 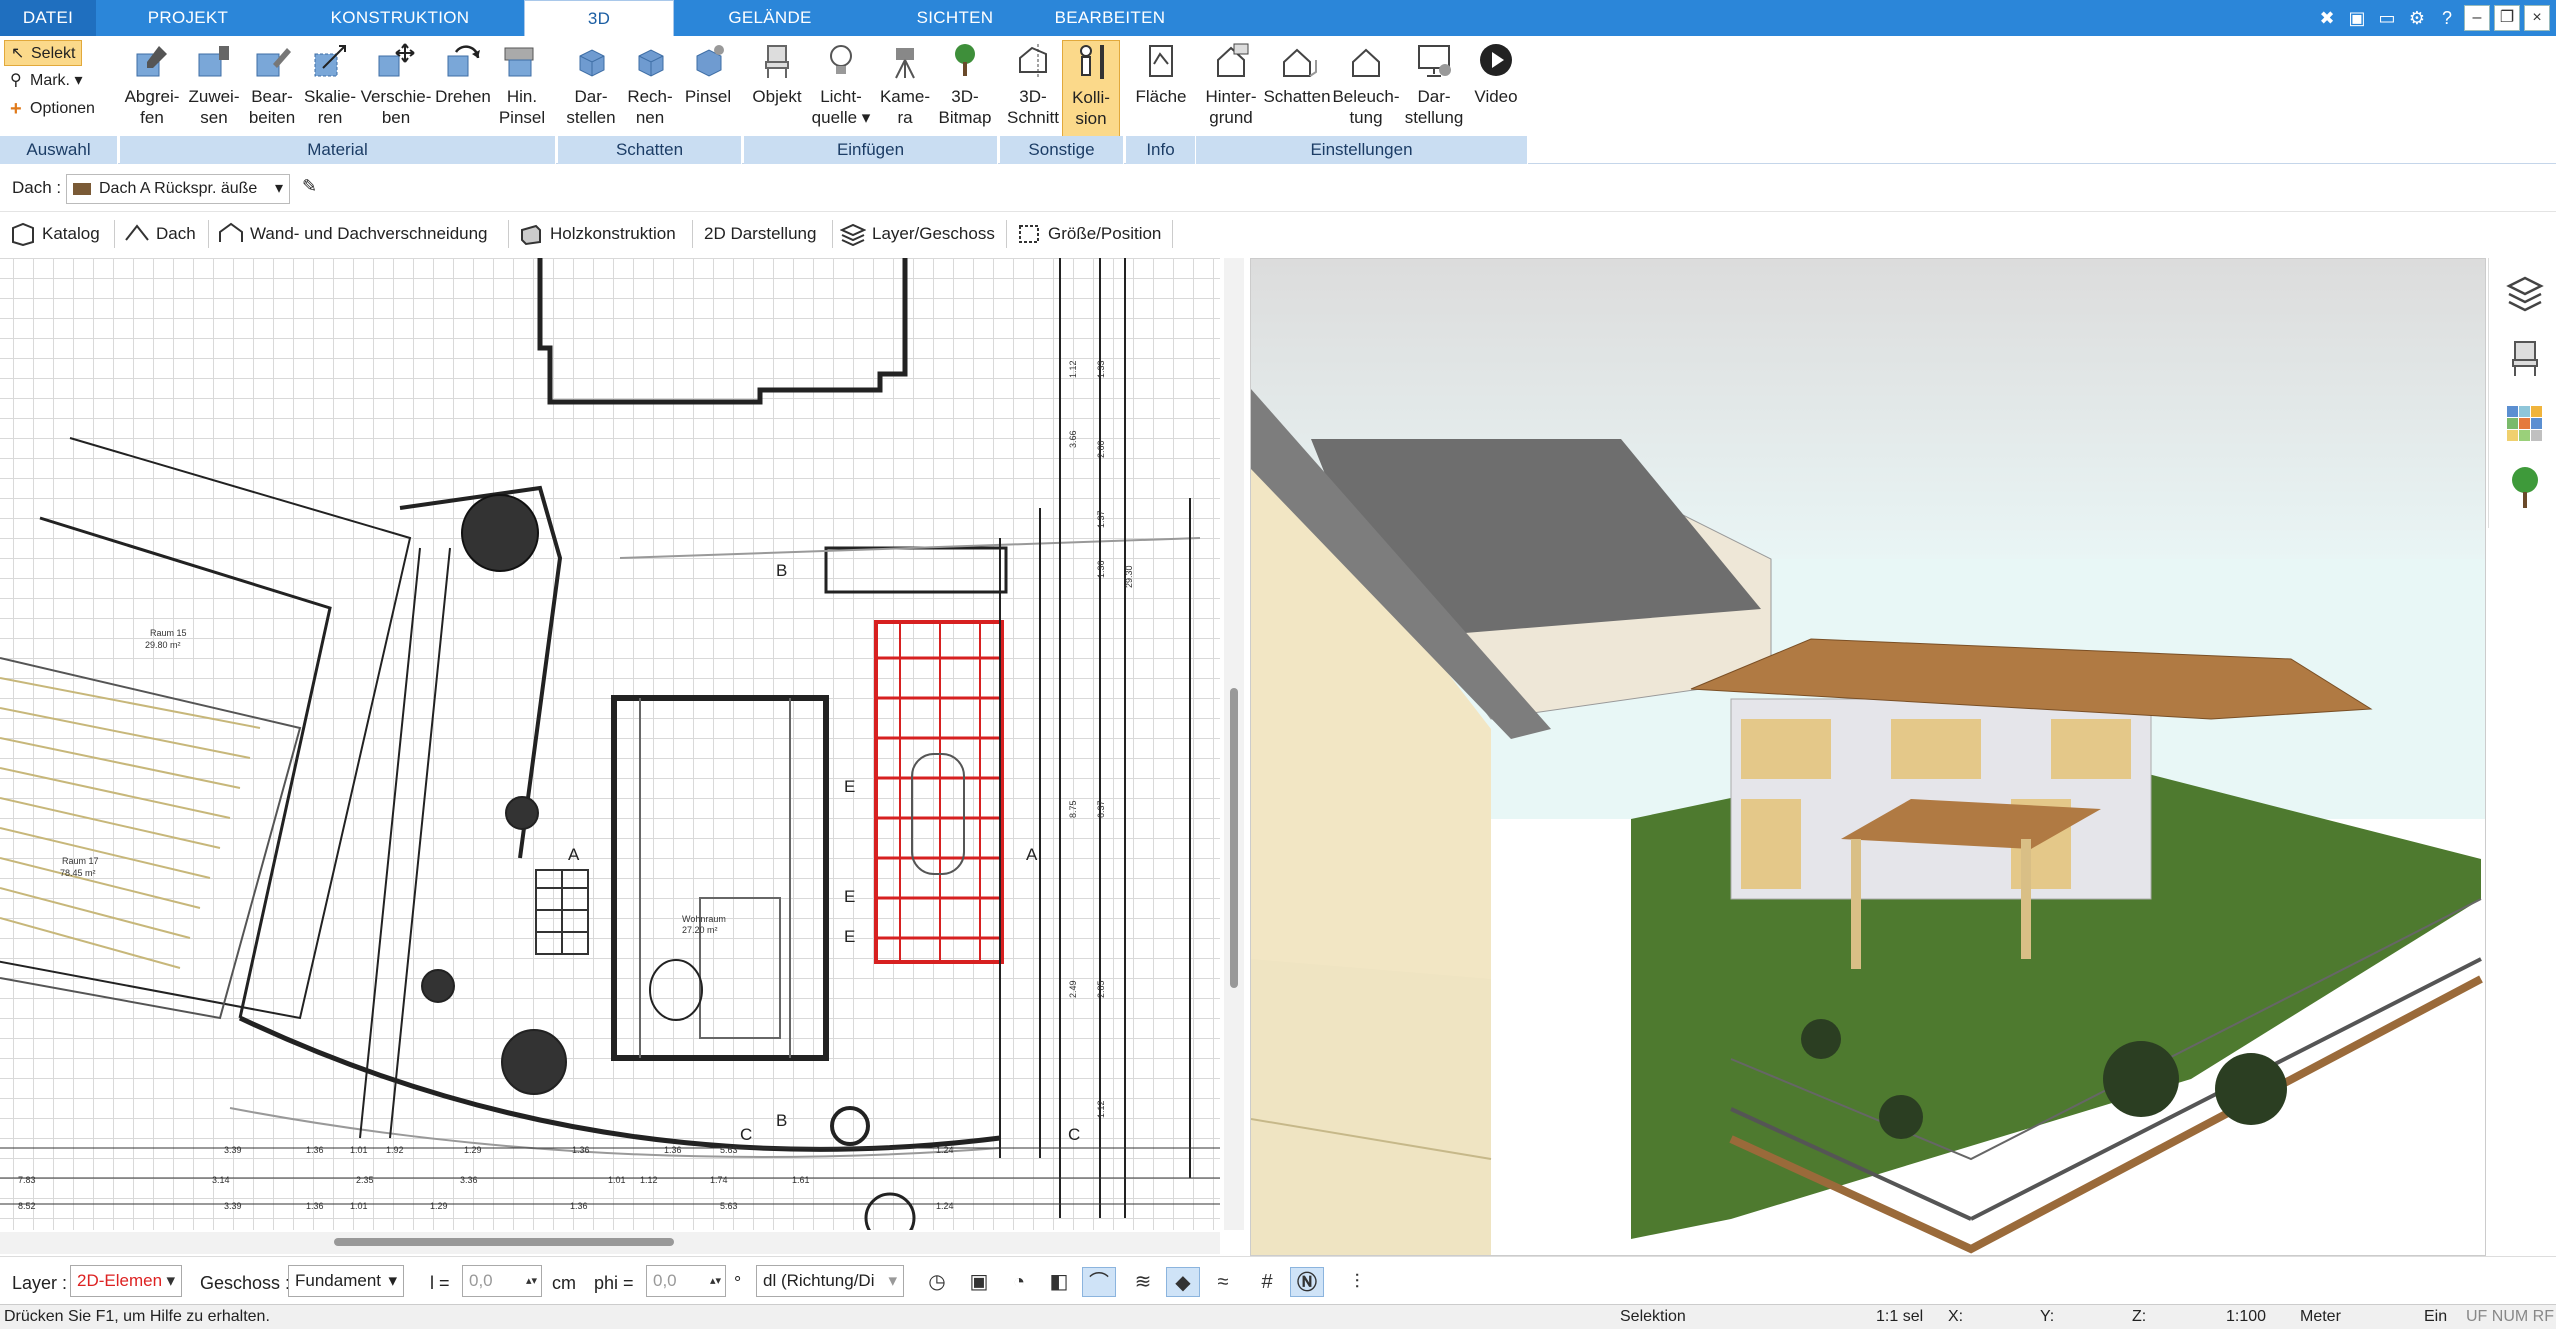 I want to click on materials-panel-icon, so click(x=2525, y=424).